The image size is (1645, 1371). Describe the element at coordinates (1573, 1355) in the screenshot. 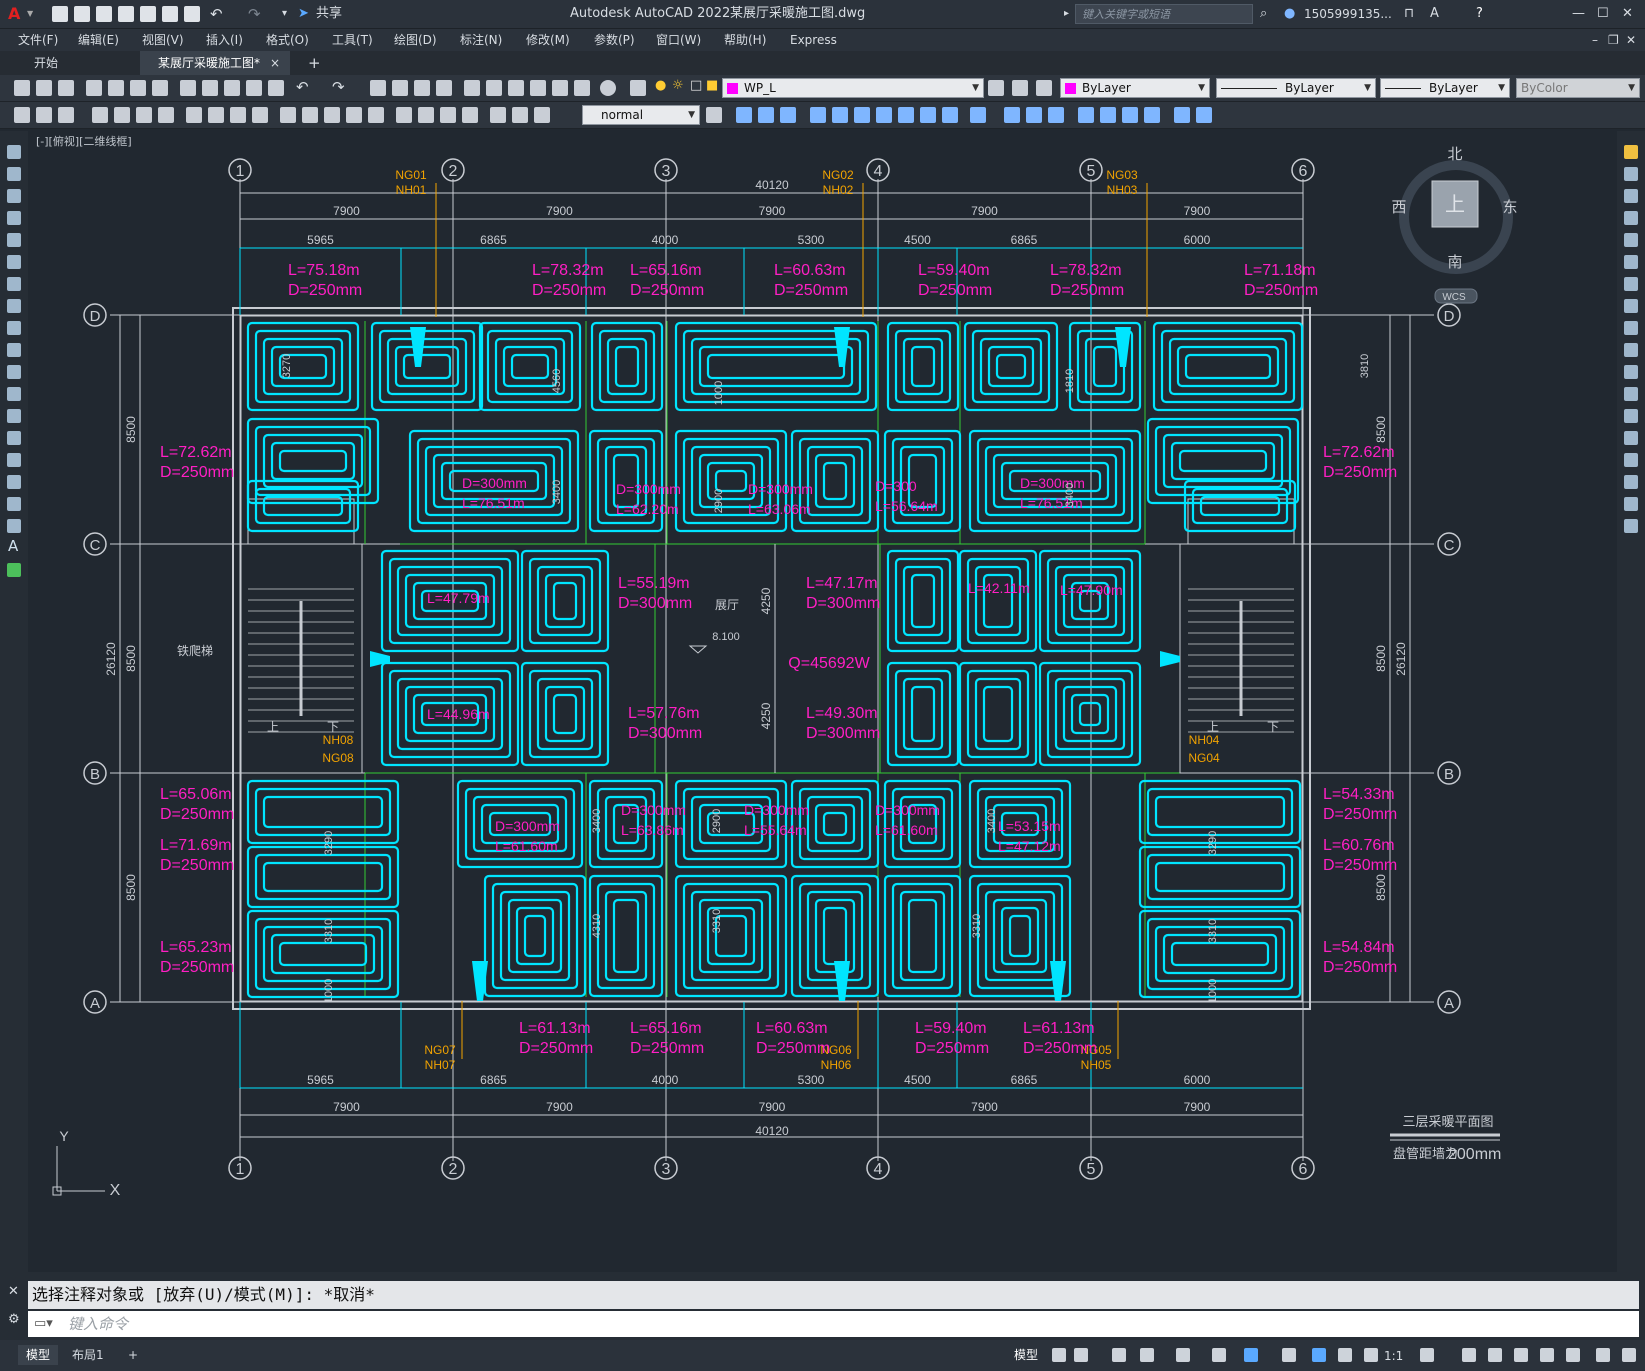

I see `isolate-objects-icon` at that location.